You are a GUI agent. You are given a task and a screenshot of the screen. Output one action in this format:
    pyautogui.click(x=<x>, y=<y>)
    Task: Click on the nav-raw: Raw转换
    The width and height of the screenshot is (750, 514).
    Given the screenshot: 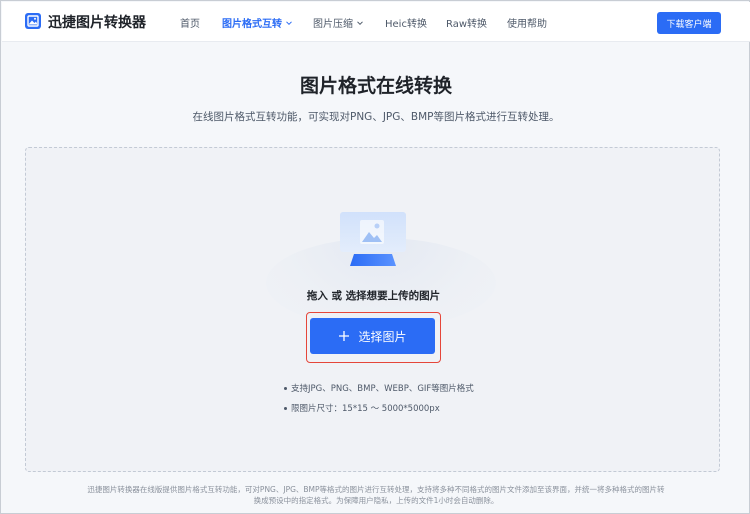 What is the action you would take?
    pyautogui.click(x=466, y=22)
    